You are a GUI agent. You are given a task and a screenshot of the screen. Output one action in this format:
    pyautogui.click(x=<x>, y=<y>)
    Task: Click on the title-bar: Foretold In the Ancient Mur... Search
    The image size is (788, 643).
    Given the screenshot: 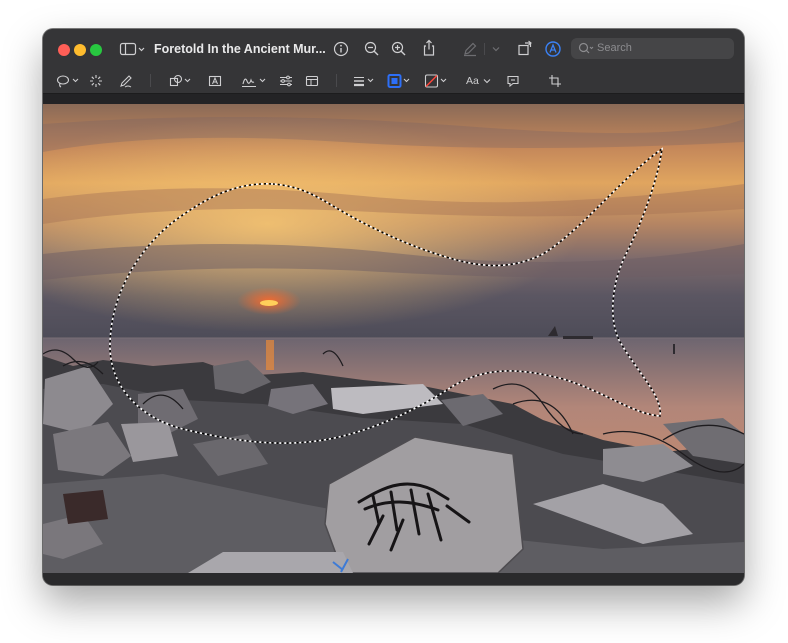 What is the action you would take?
    pyautogui.click(x=393, y=49)
    